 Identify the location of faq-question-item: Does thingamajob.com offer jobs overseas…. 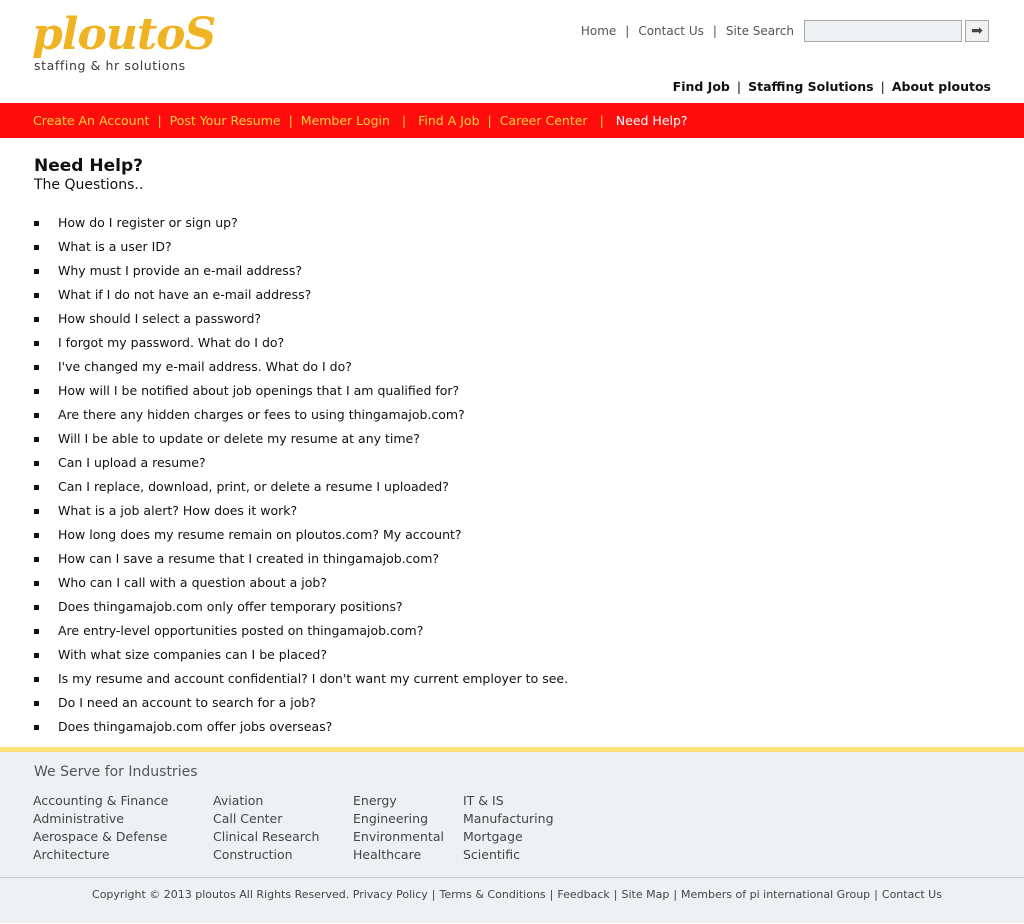
(301, 727).